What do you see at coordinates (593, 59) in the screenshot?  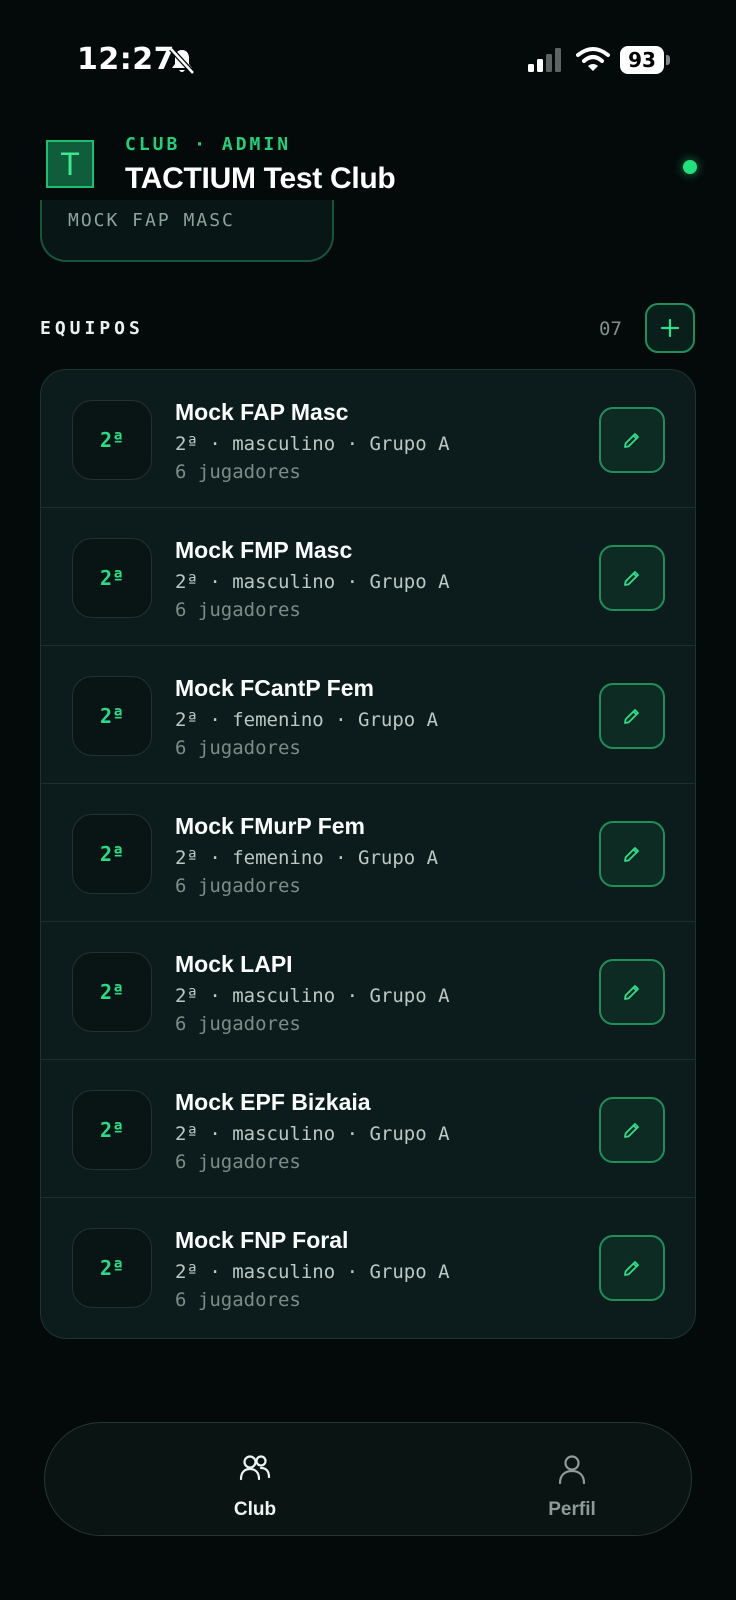 I see `wifi-icon` at bounding box center [593, 59].